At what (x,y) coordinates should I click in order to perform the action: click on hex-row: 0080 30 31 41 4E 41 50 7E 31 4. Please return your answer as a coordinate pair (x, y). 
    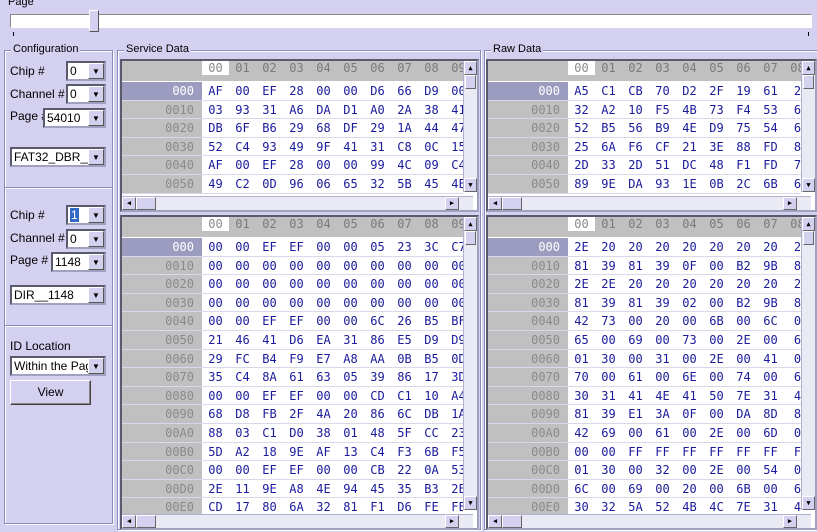
    Looking at the image, I should click on (644, 396).